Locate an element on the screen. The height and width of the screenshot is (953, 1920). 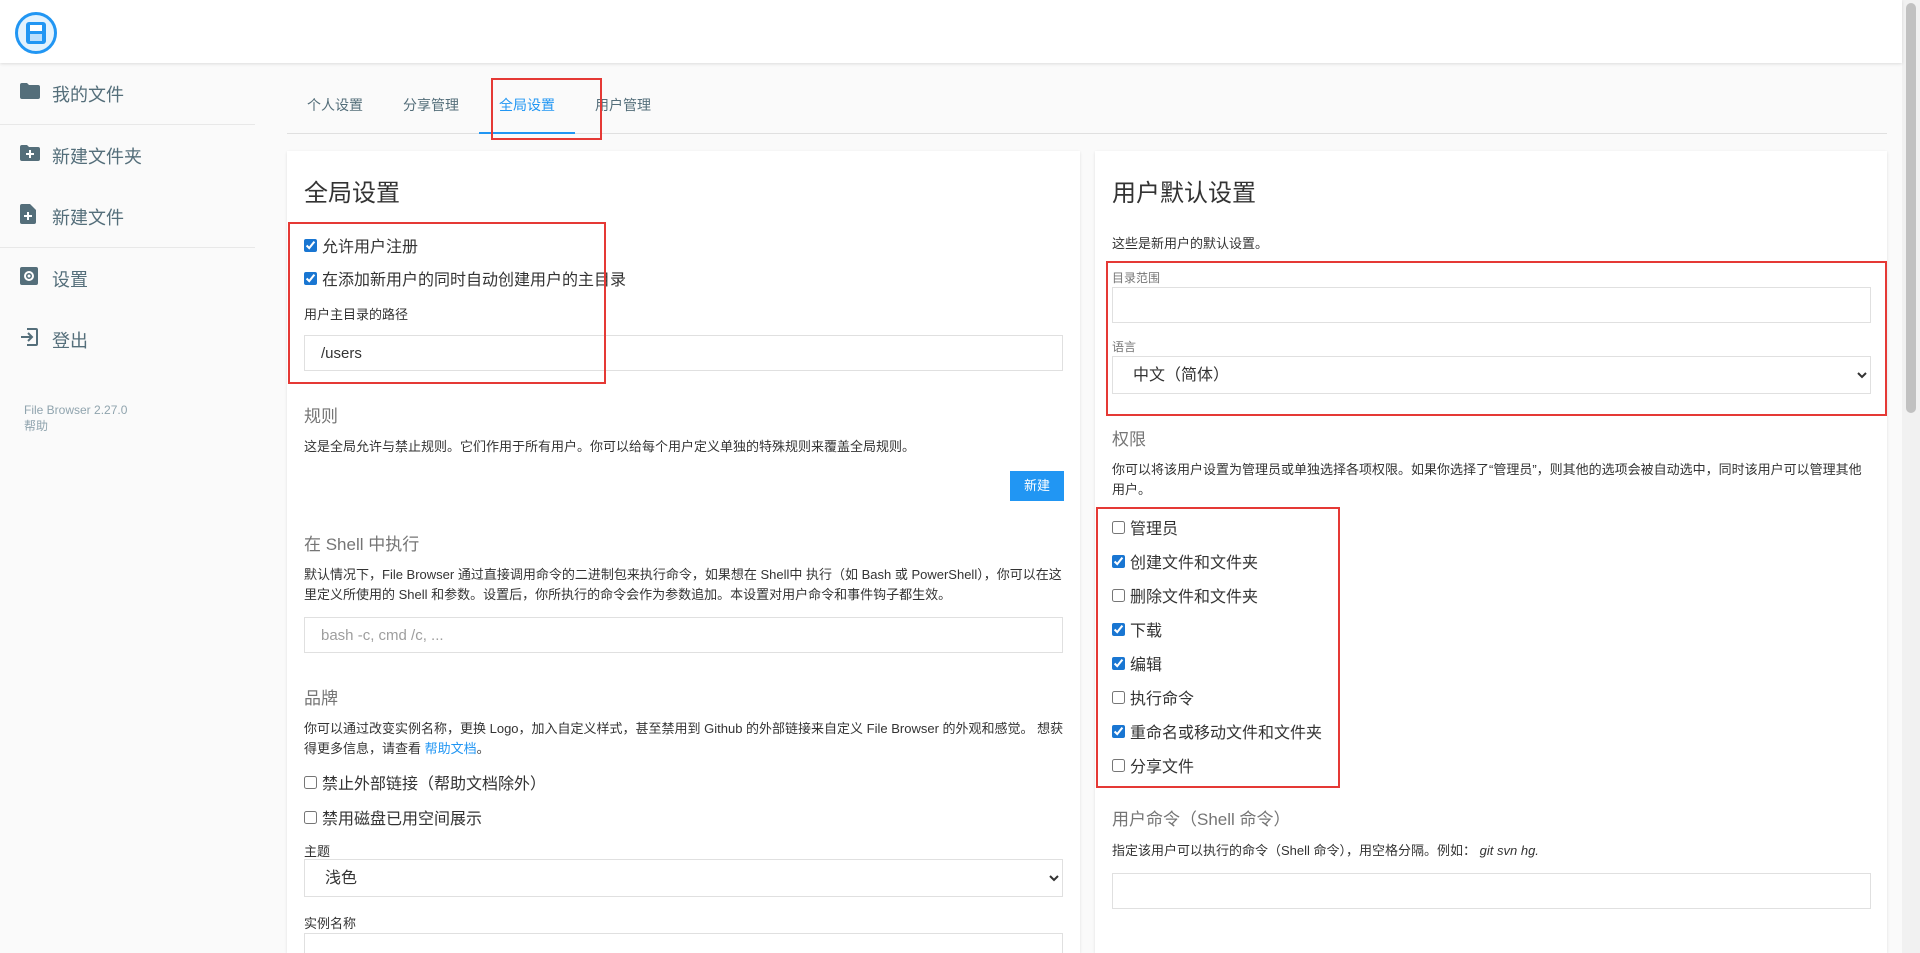
shell-title: 在 Shell 中执行 is located at coordinates (362, 544).